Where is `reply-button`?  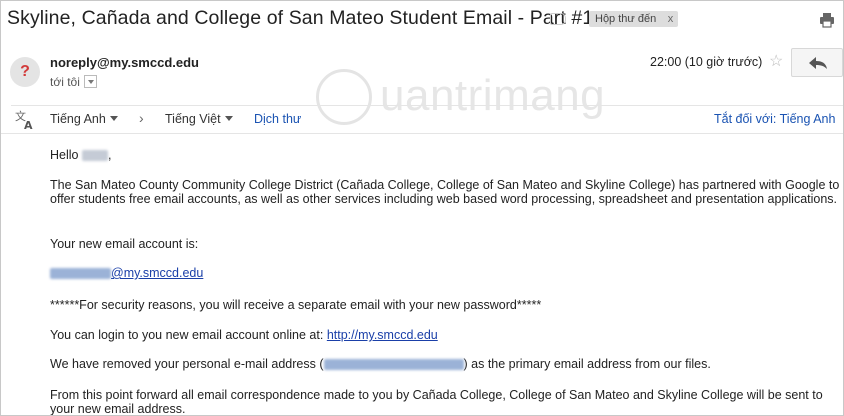 reply-button is located at coordinates (817, 62).